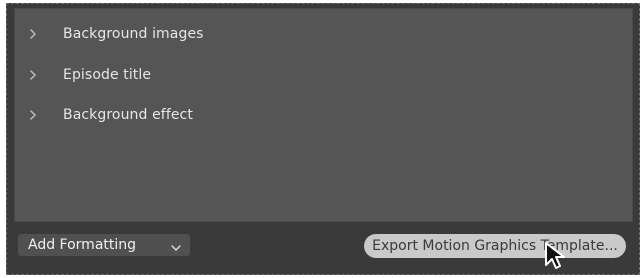 The height and width of the screenshot is (278, 644). What do you see at coordinates (323, 34) in the screenshot?
I see `group-background-images: Background images` at bounding box center [323, 34].